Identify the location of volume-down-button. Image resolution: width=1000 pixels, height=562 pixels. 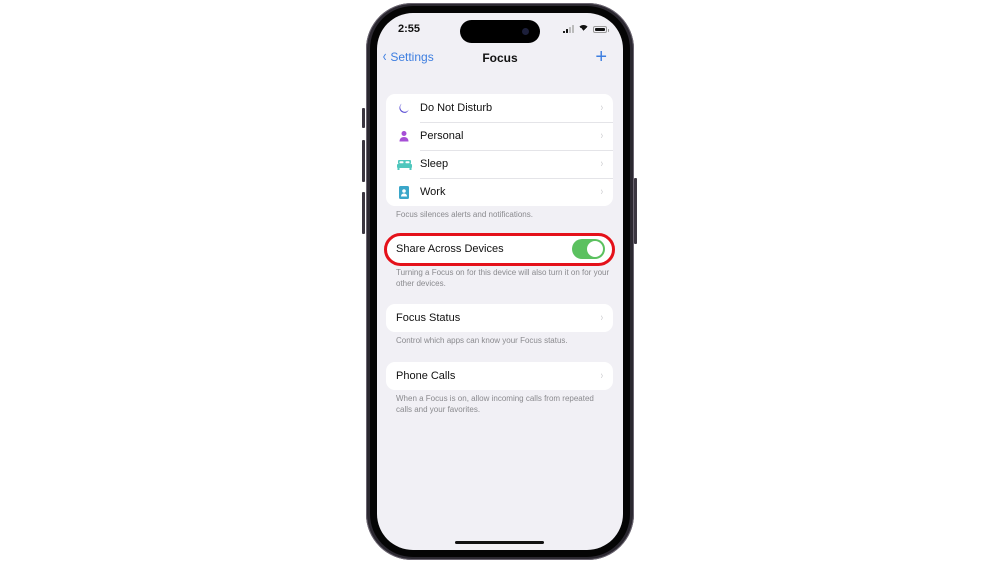
(363, 213).